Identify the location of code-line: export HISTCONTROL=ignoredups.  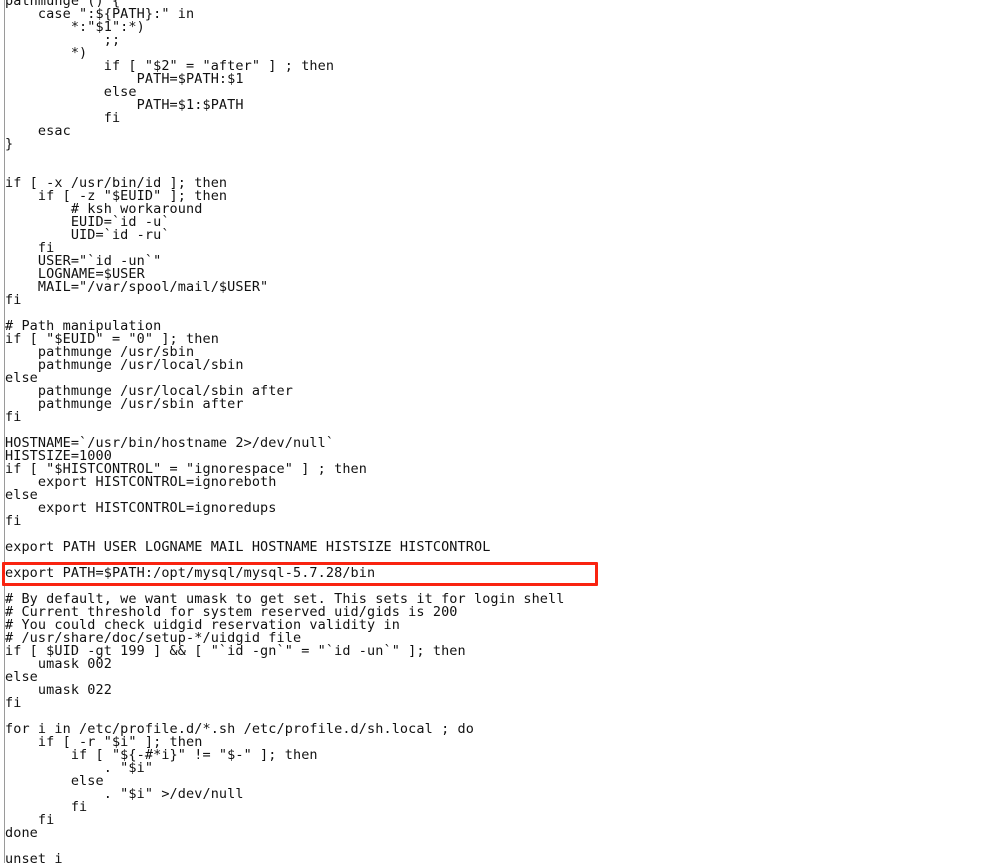
(141, 508).